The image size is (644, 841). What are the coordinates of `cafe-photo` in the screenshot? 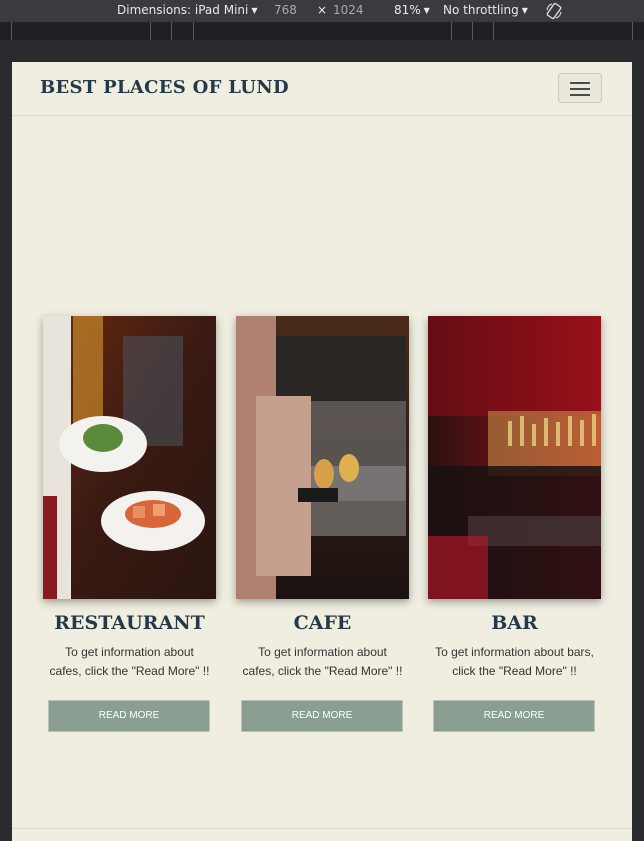 It's located at (322, 457).